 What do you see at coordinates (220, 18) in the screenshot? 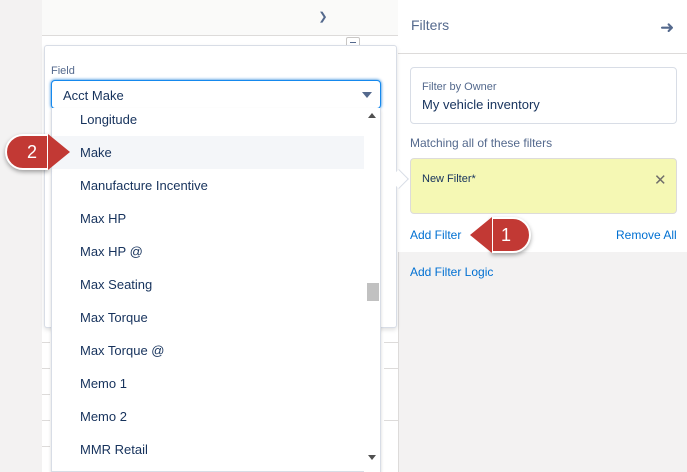
I see `list-view-header` at bounding box center [220, 18].